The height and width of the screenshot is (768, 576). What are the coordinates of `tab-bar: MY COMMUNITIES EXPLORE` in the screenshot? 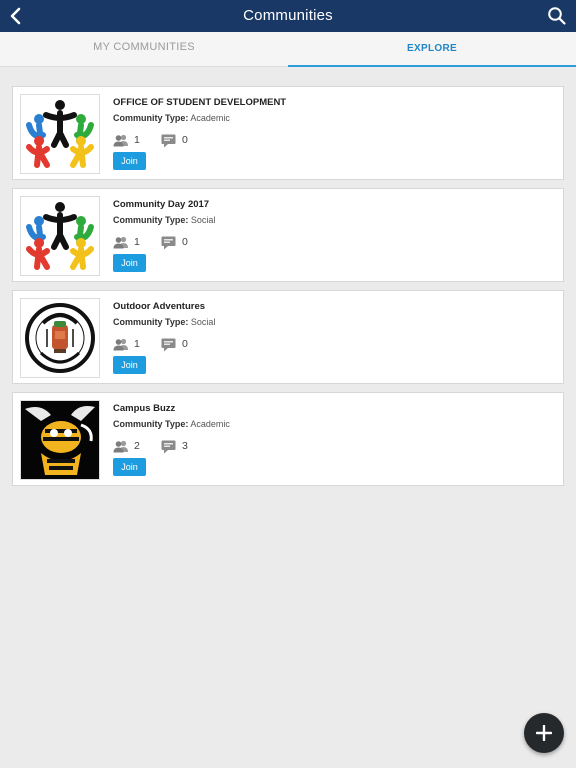 It's located at (288, 49).